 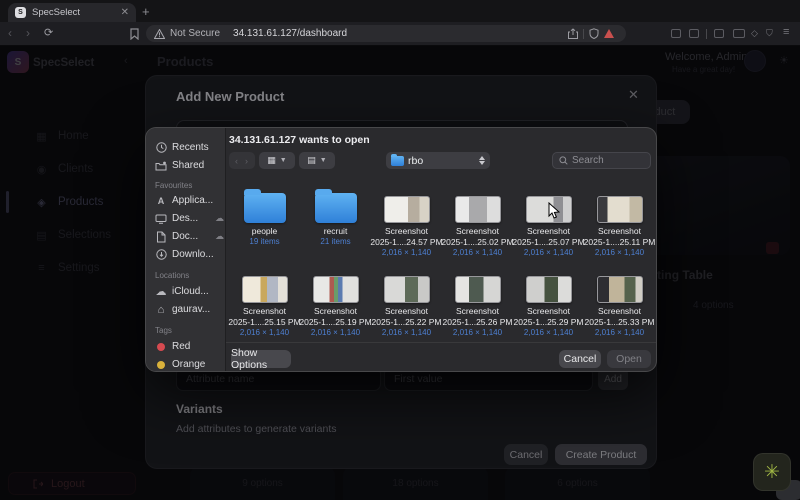 What do you see at coordinates (159, 33) in the screenshot?
I see `warning-icon` at bounding box center [159, 33].